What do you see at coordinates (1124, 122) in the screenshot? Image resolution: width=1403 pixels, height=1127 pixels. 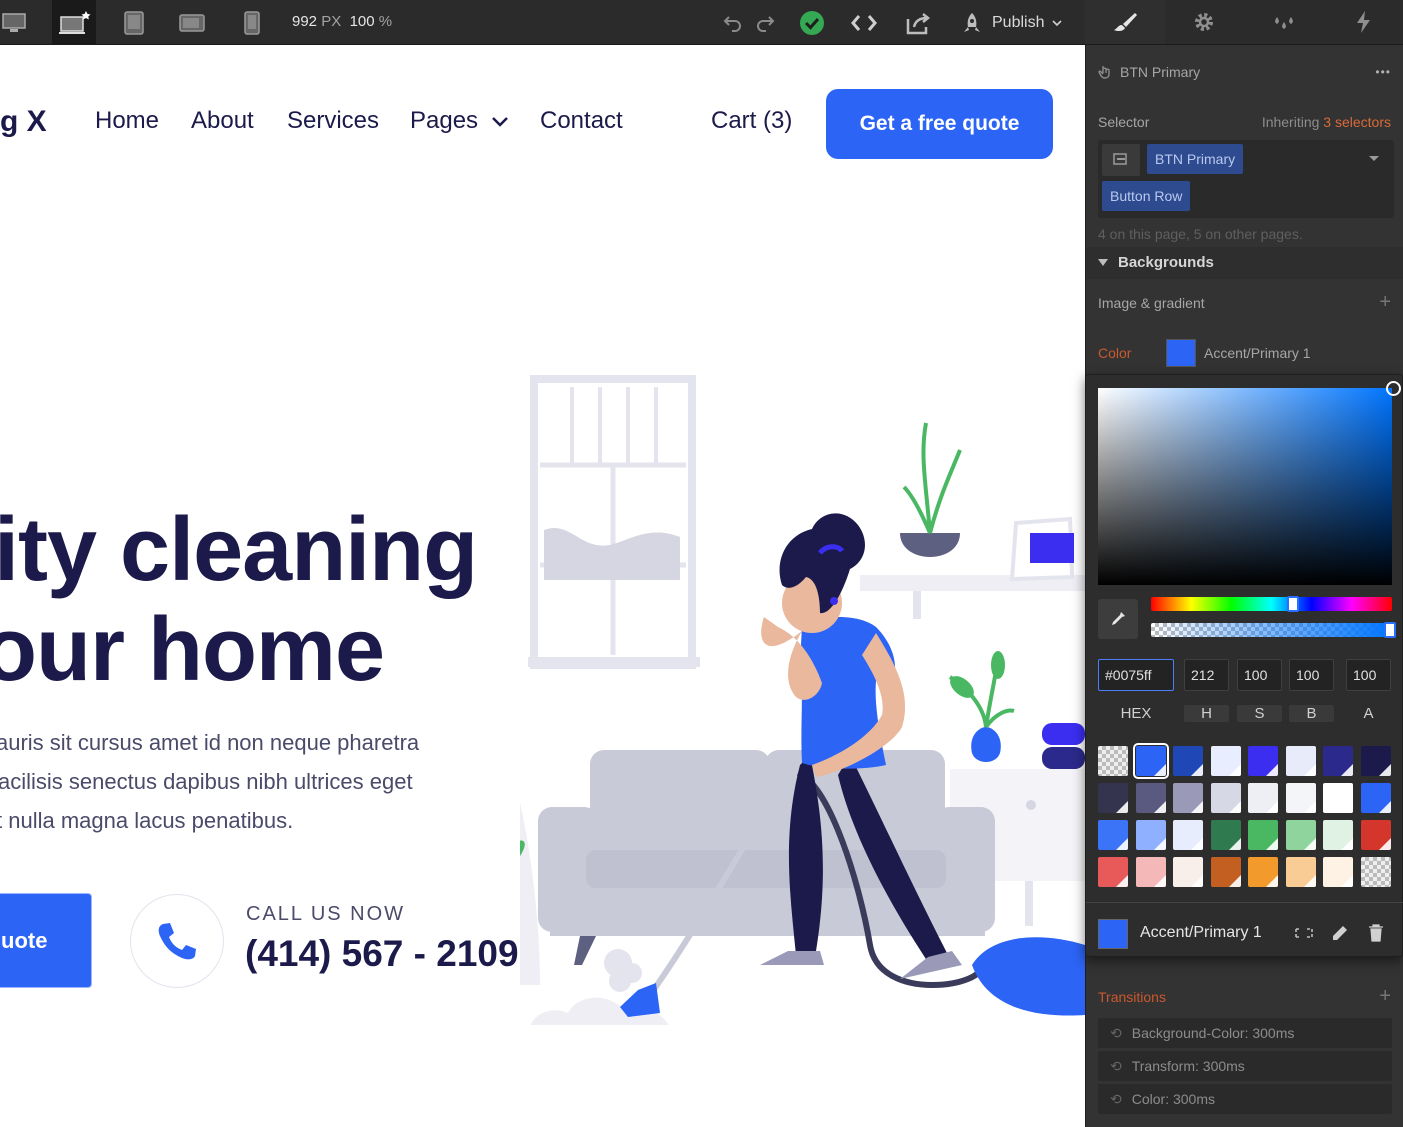 I see `selector-label: Selector` at bounding box center [1124, 122].